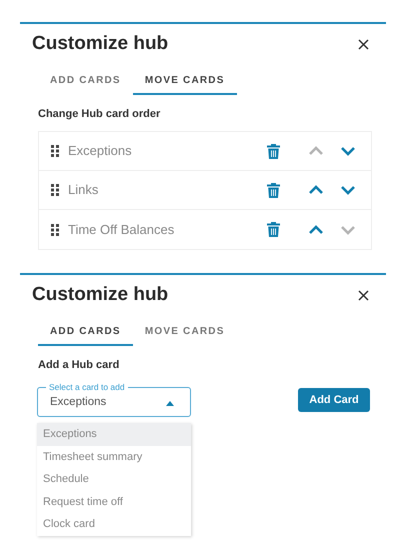 Image resolution: width=420 pixels, height=560 pixels. I want to click on select-field: Select a card to add Exceptions, so click(114, 399).